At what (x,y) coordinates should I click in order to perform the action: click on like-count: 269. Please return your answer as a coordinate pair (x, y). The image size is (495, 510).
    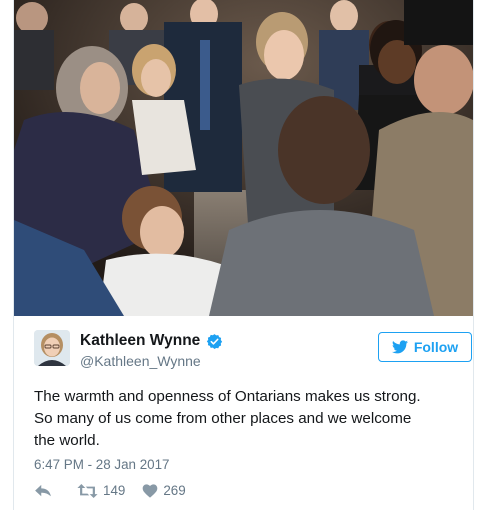
    Looking at the image, I should click on (174, 490).